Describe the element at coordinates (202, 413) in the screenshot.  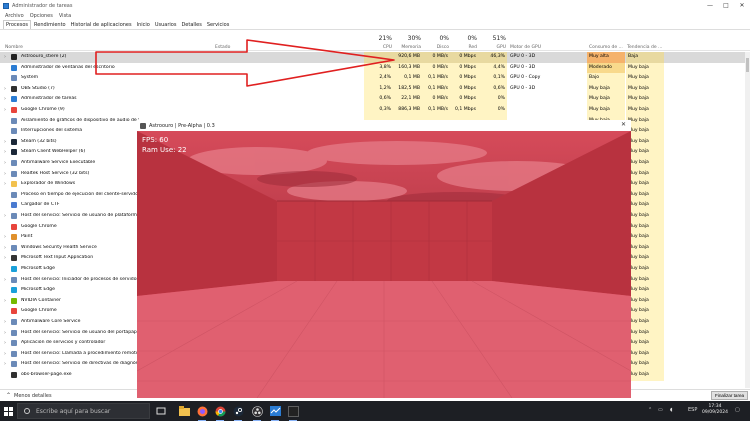
I see `firefox-icon` at that location.